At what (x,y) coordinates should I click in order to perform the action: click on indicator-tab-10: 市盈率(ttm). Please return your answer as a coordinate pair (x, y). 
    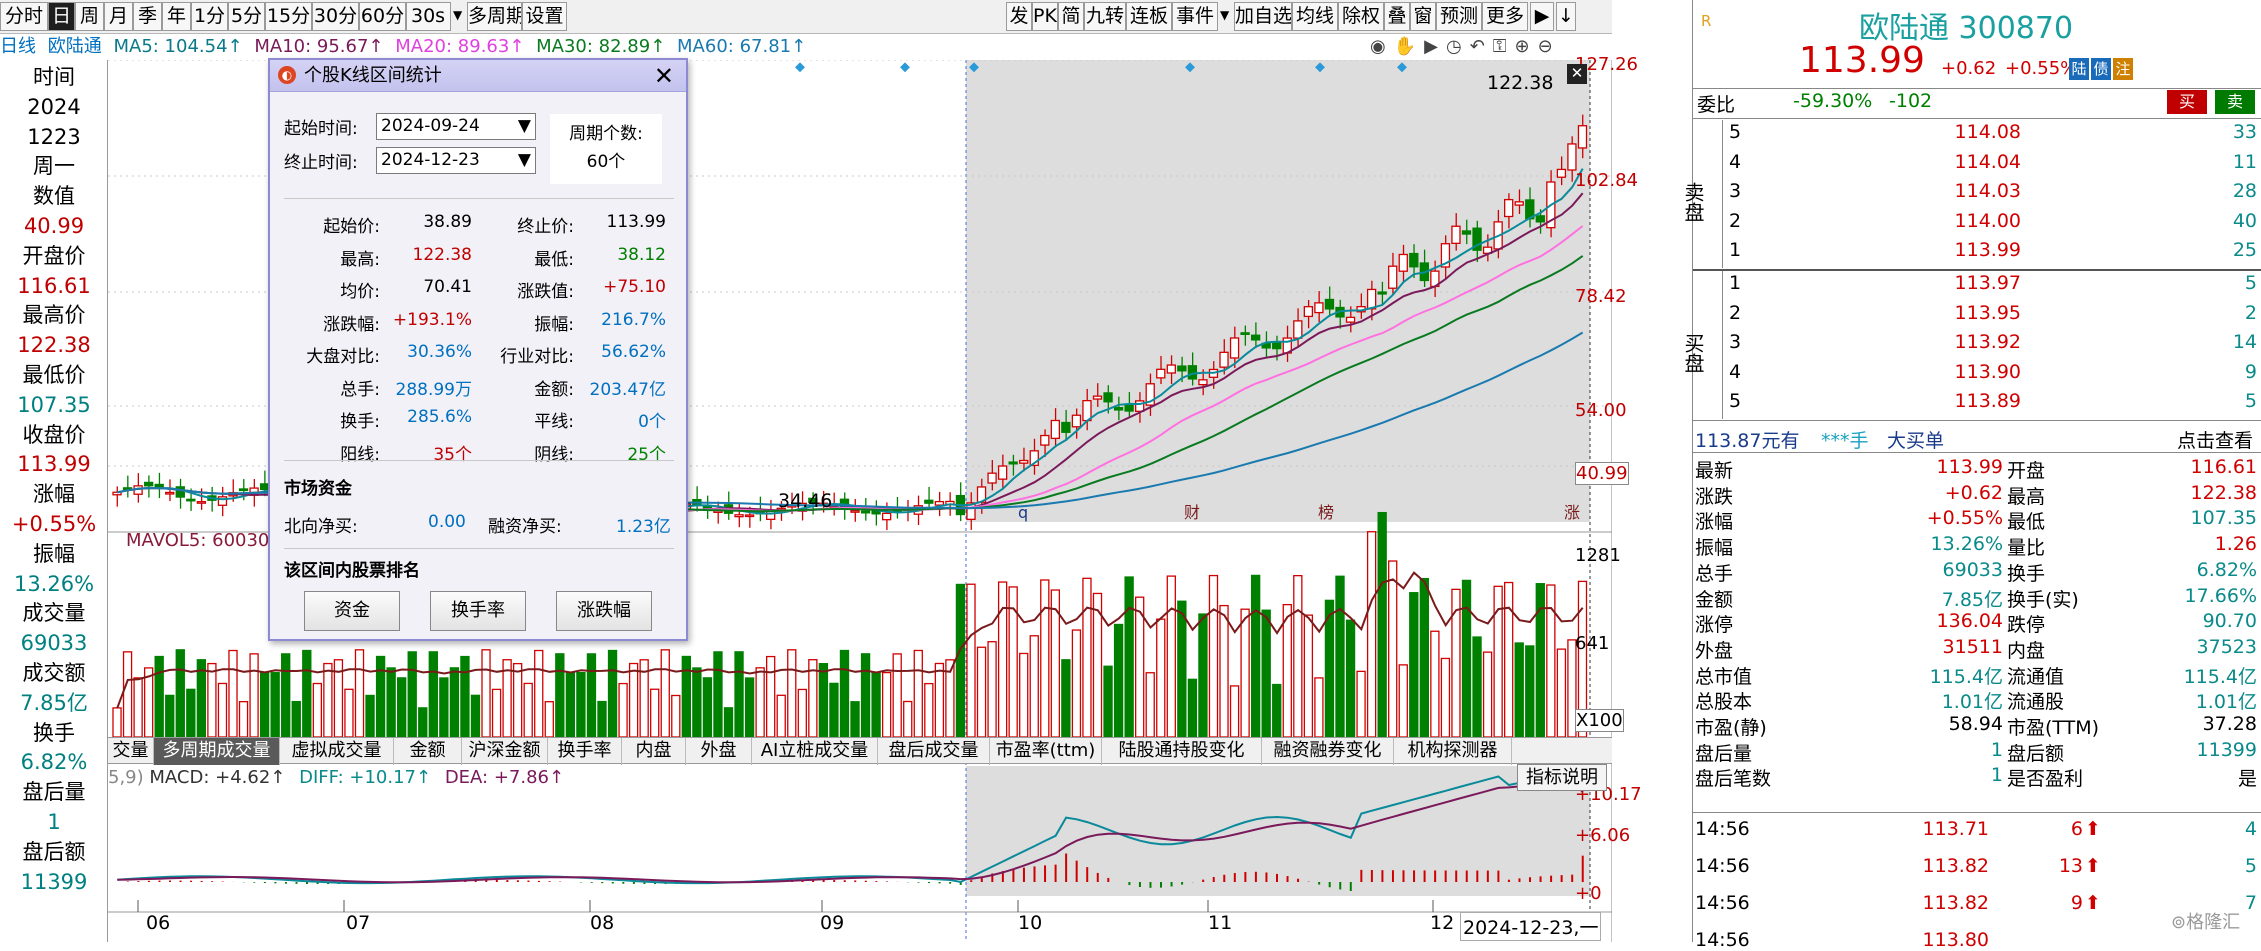
    Looking at the image, I should click on (1046, 751).